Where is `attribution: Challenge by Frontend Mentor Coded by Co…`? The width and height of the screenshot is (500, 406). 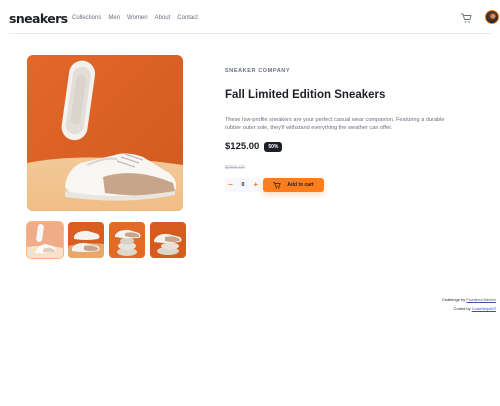 attribution: Challenge by Frontend Mentor Coded by Co… is located at coordinates (469, 304).